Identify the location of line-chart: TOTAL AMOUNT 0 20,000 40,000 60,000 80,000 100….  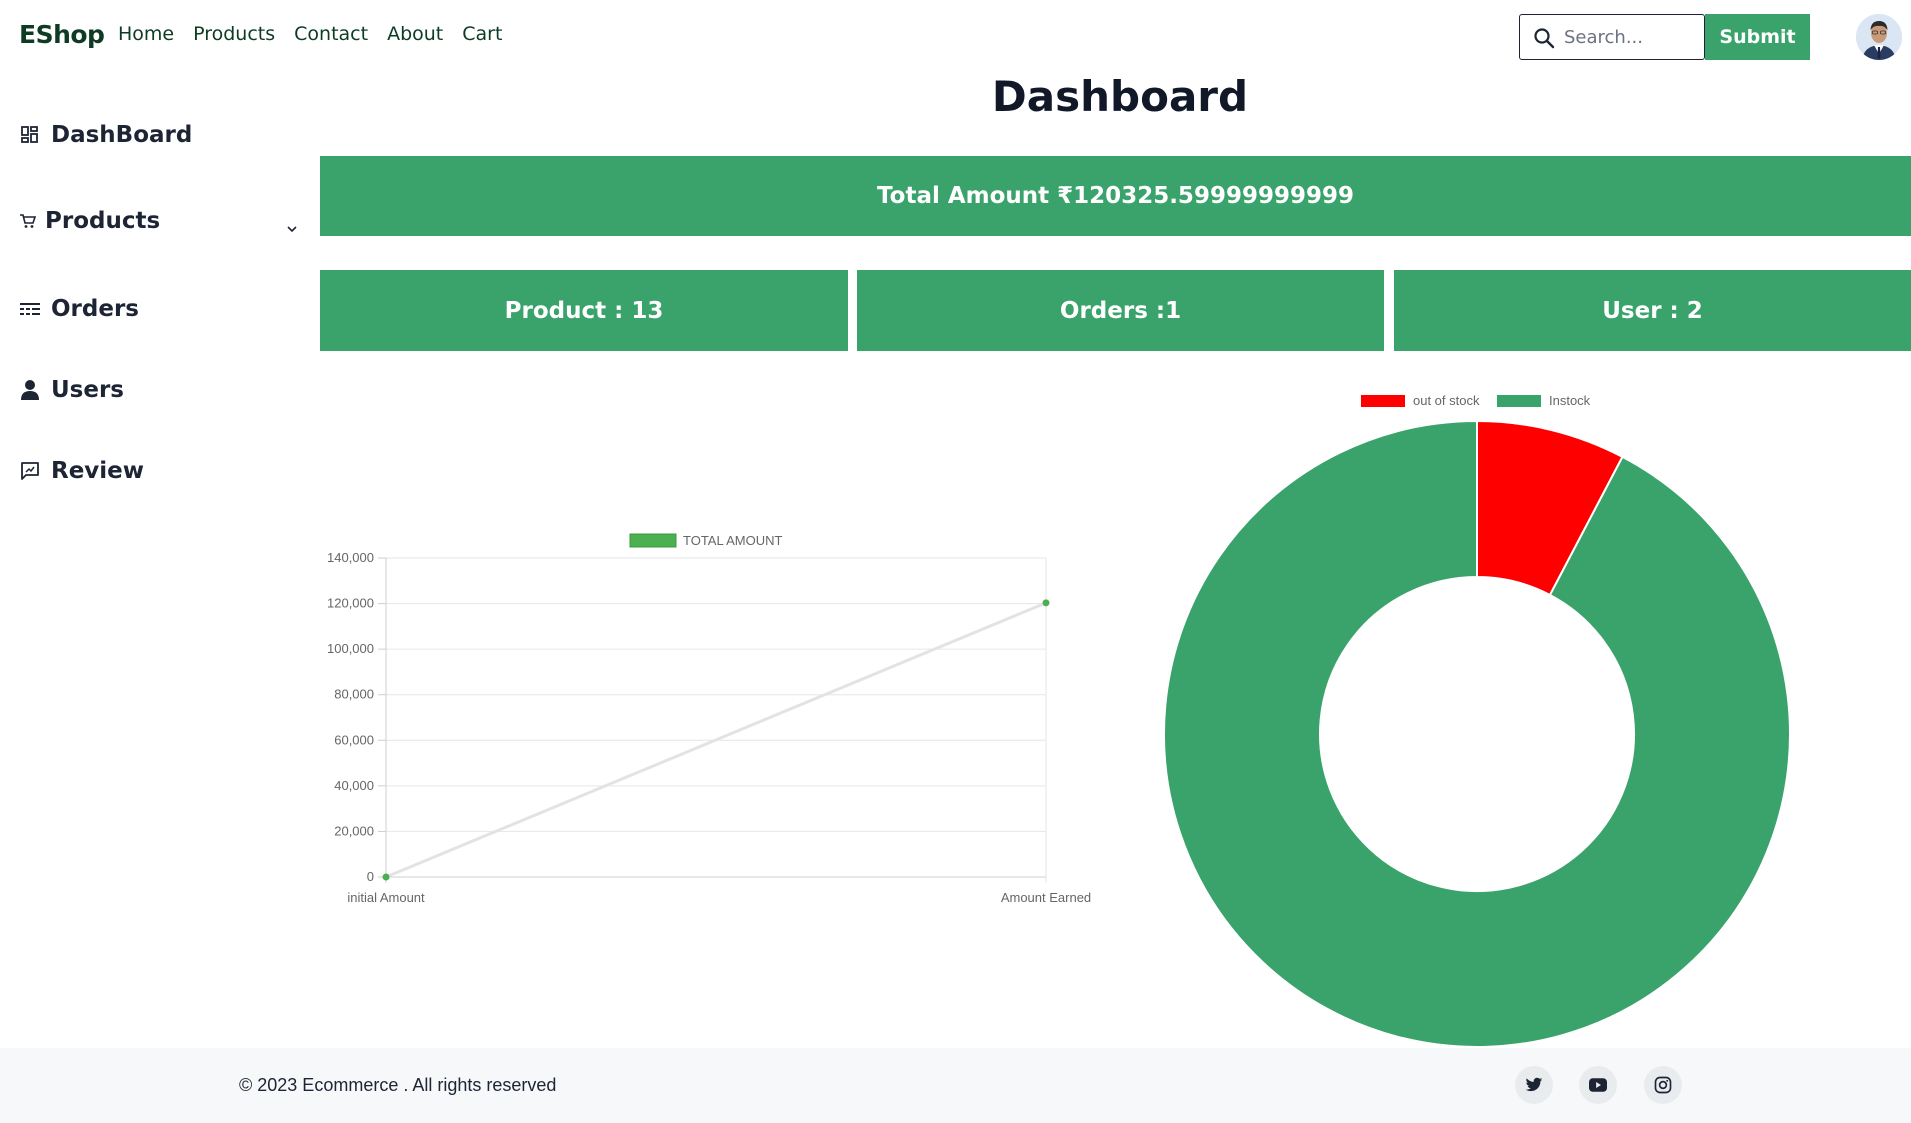
(709, 719).